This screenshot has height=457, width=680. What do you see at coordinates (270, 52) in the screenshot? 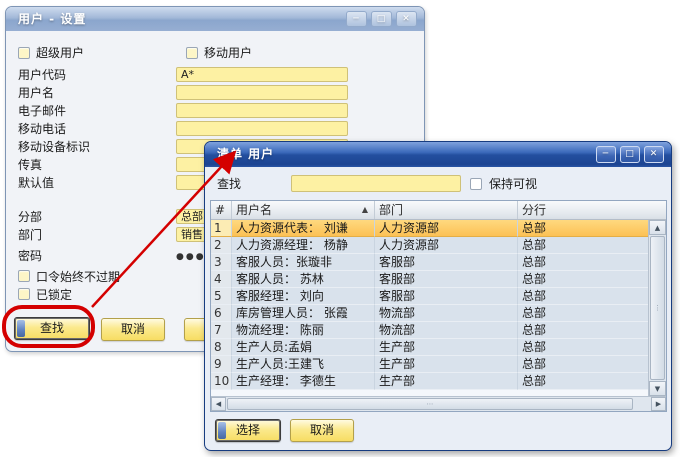
I see `checkbox-item: 移动用户` at bounding box center [270, 52].